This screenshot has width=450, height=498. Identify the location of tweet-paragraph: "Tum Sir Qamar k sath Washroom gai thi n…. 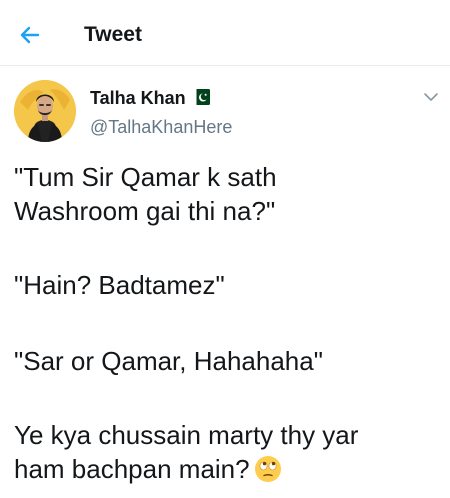
(145, 194).